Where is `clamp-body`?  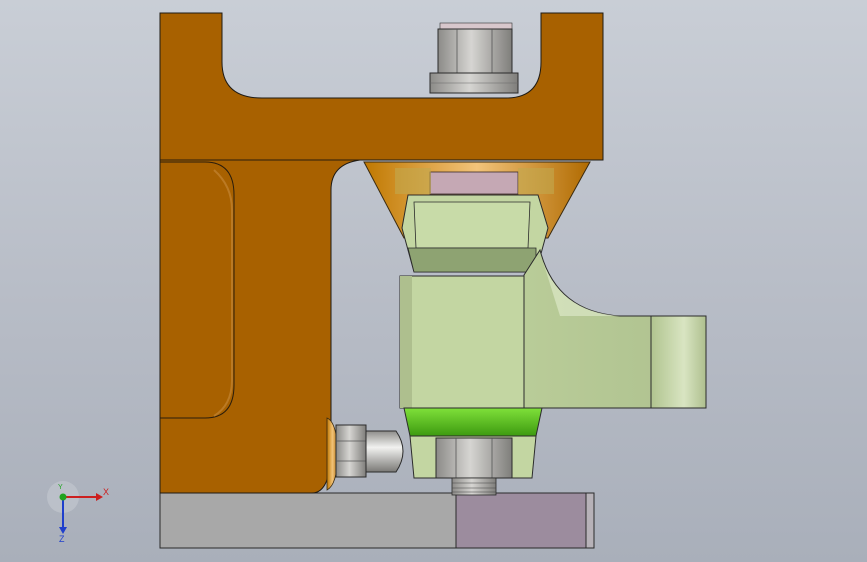
clamp-body is located at coordinates (462, 342).